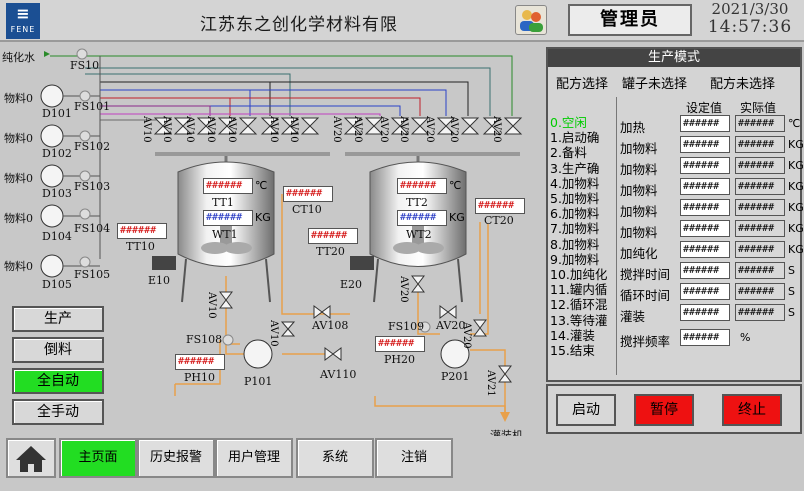  Describe the element at coordinates (752, 410) in the screenshot. I see `stop-button: 终止` at that location.